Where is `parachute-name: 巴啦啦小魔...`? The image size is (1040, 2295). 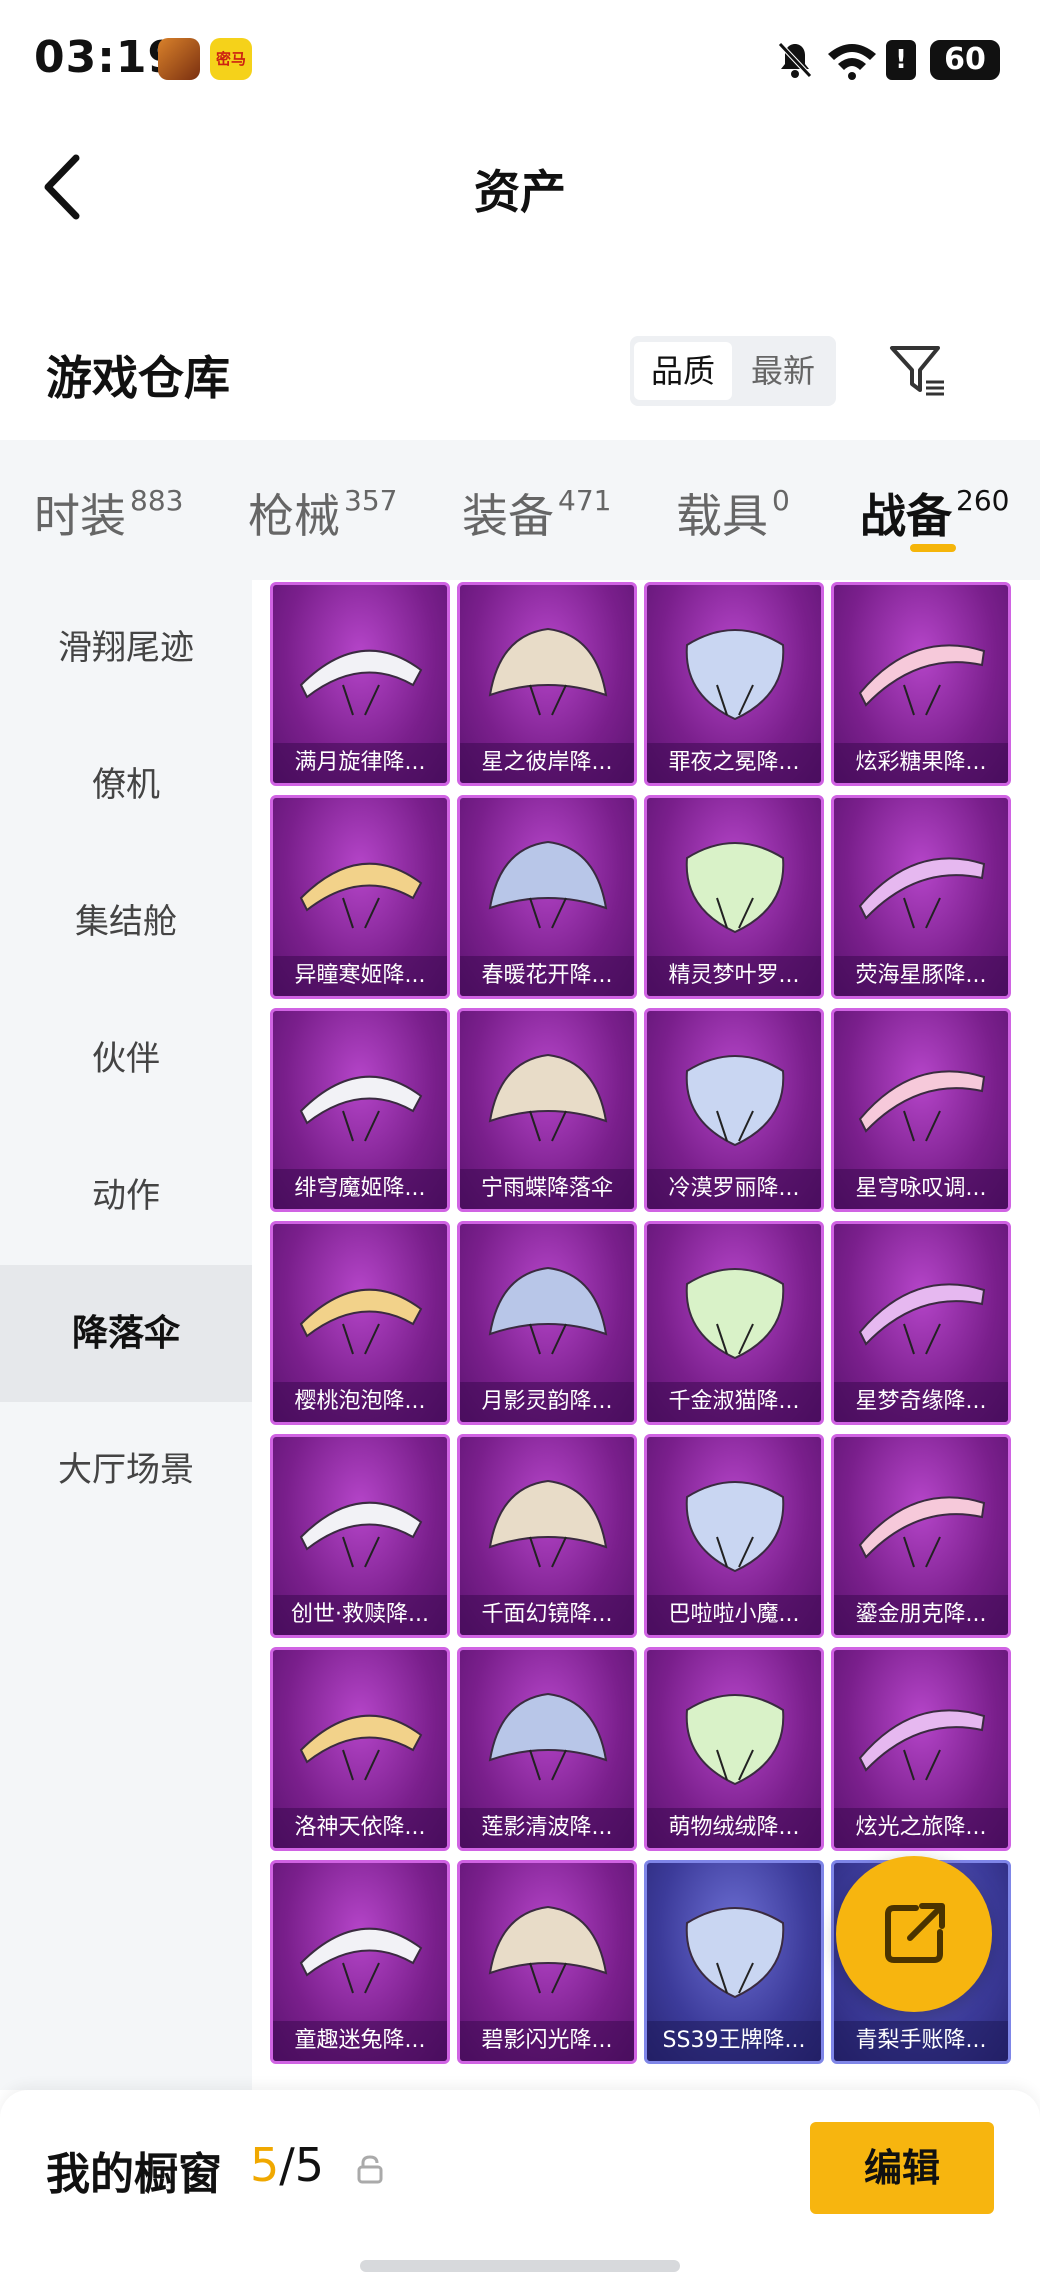
parachute-name: 巴啦啦小魔... is located at coordinates (734, 1615).